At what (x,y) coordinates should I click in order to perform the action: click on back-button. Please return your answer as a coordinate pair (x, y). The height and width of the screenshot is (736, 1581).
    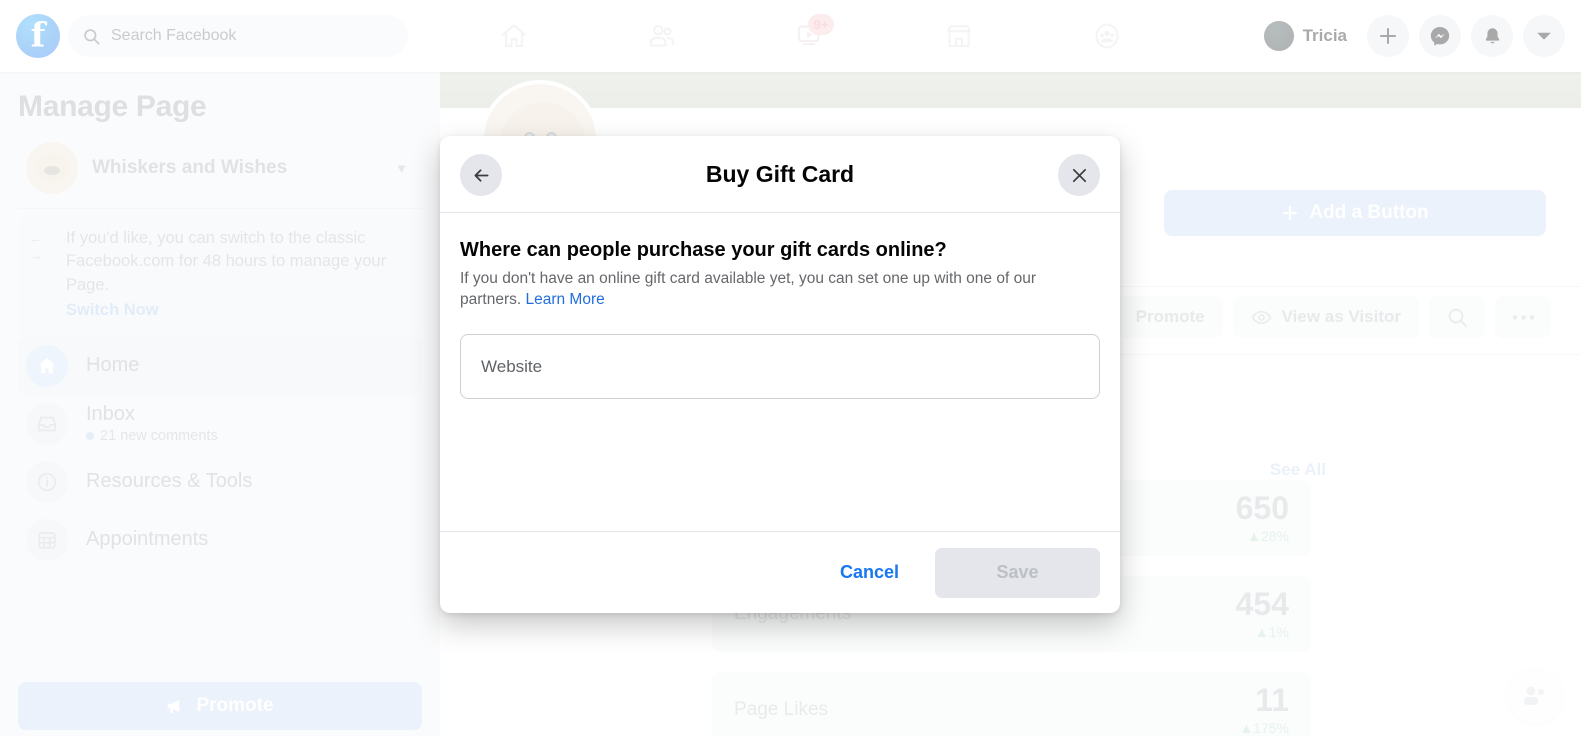
    Looking at the image, I should click on (481, 175).